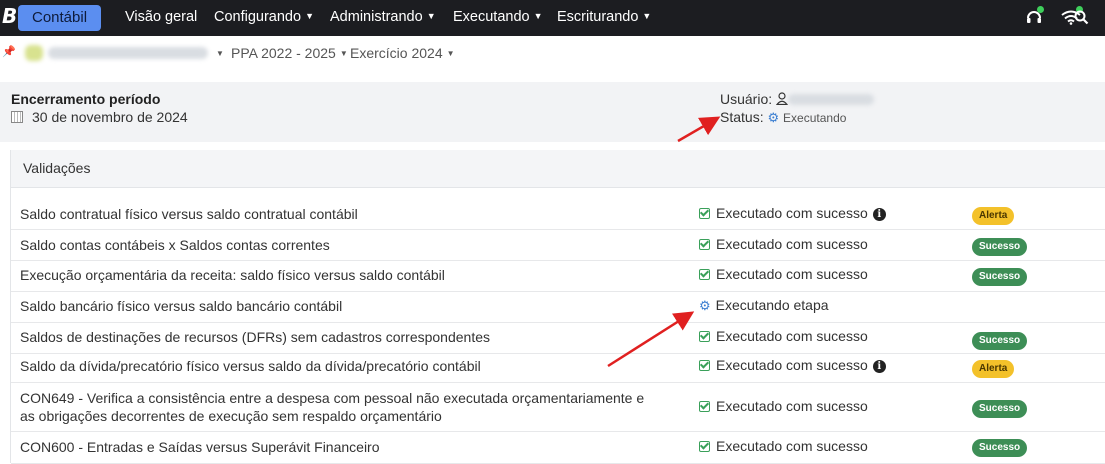  Describe the element at coordinates (699, 129) in the screenshot. I see `annotation-arrow-status` at that location.